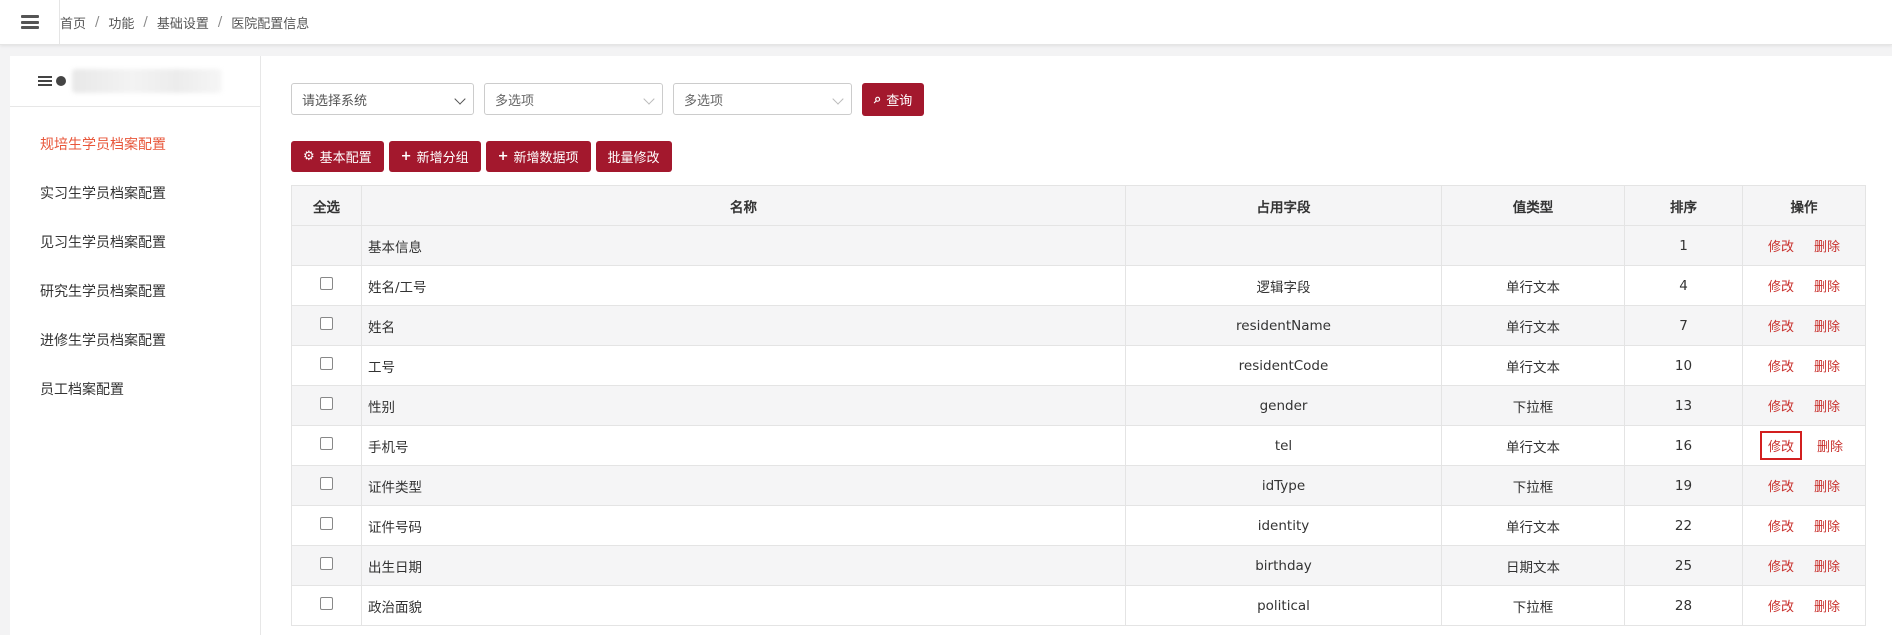  Describe the element at coordinates (893, 99) in the screenshot. I see `query-button: ⌕ 查询` at that location.